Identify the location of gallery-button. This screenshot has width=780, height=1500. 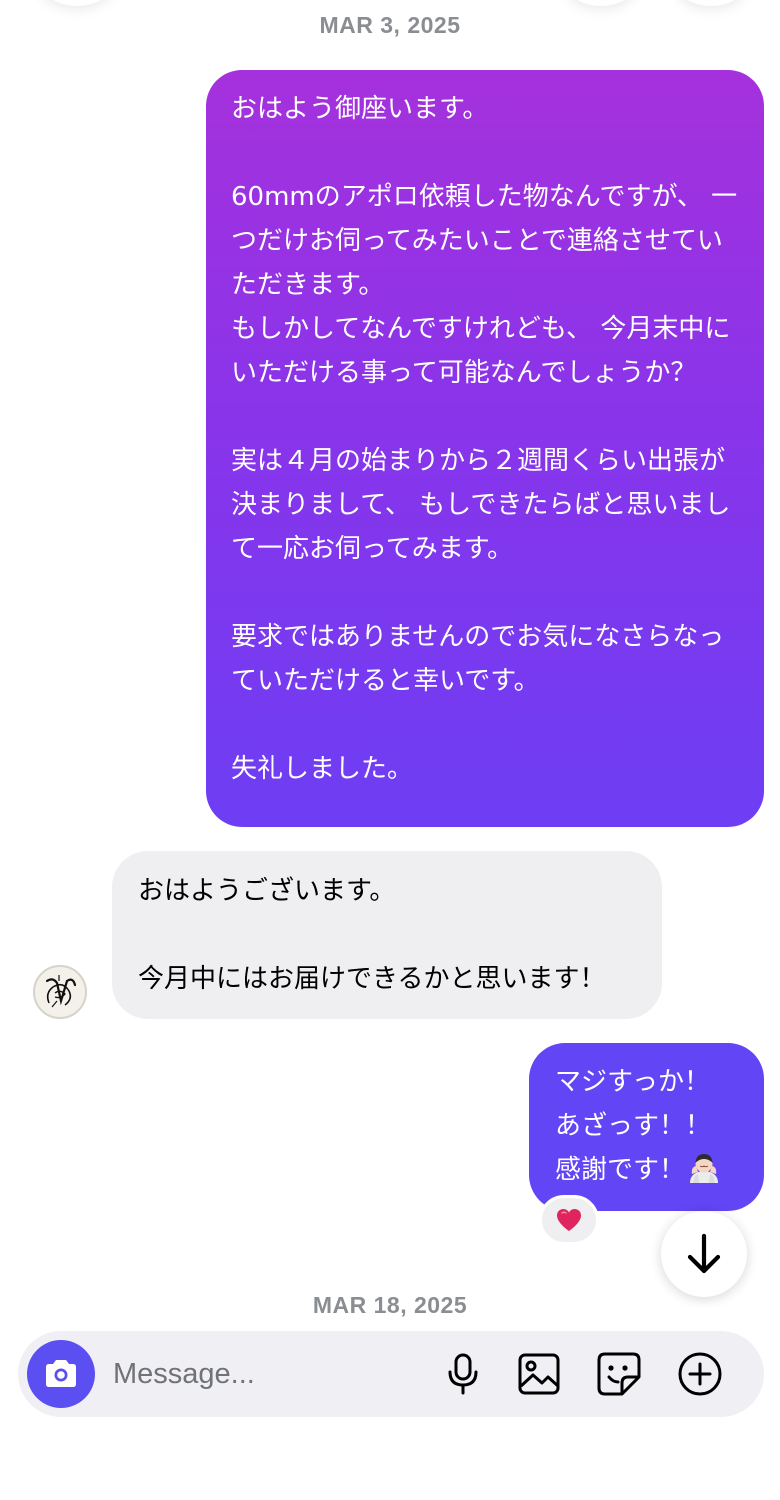
(539, 1374).